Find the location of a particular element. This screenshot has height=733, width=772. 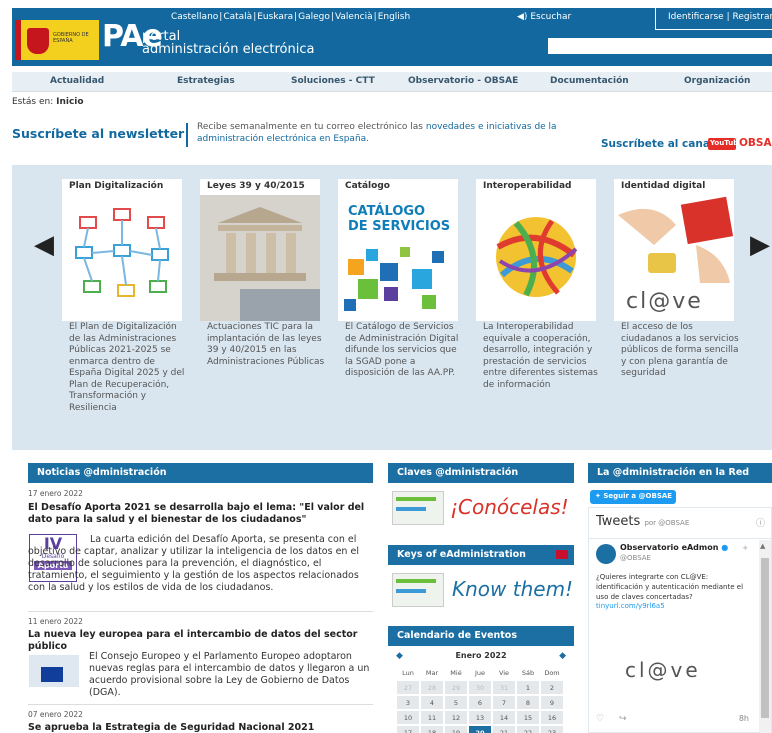

twitter-logo-icon: ✦ is located at coordinates (745, 549).